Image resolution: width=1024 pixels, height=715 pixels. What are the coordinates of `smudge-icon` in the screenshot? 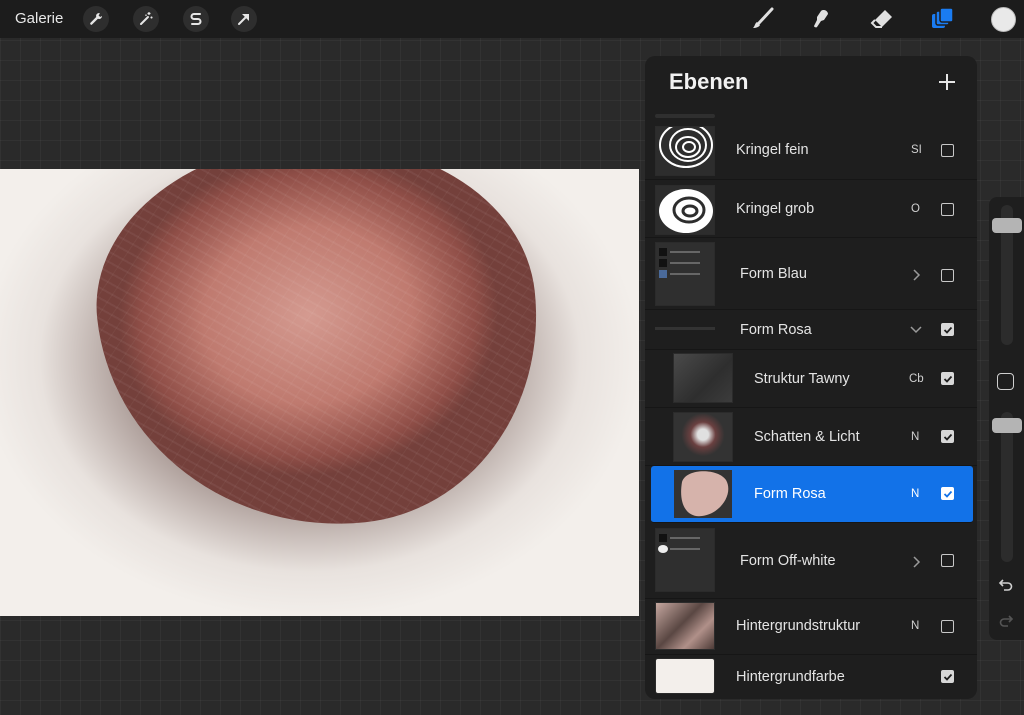 It's located at (822, 19).